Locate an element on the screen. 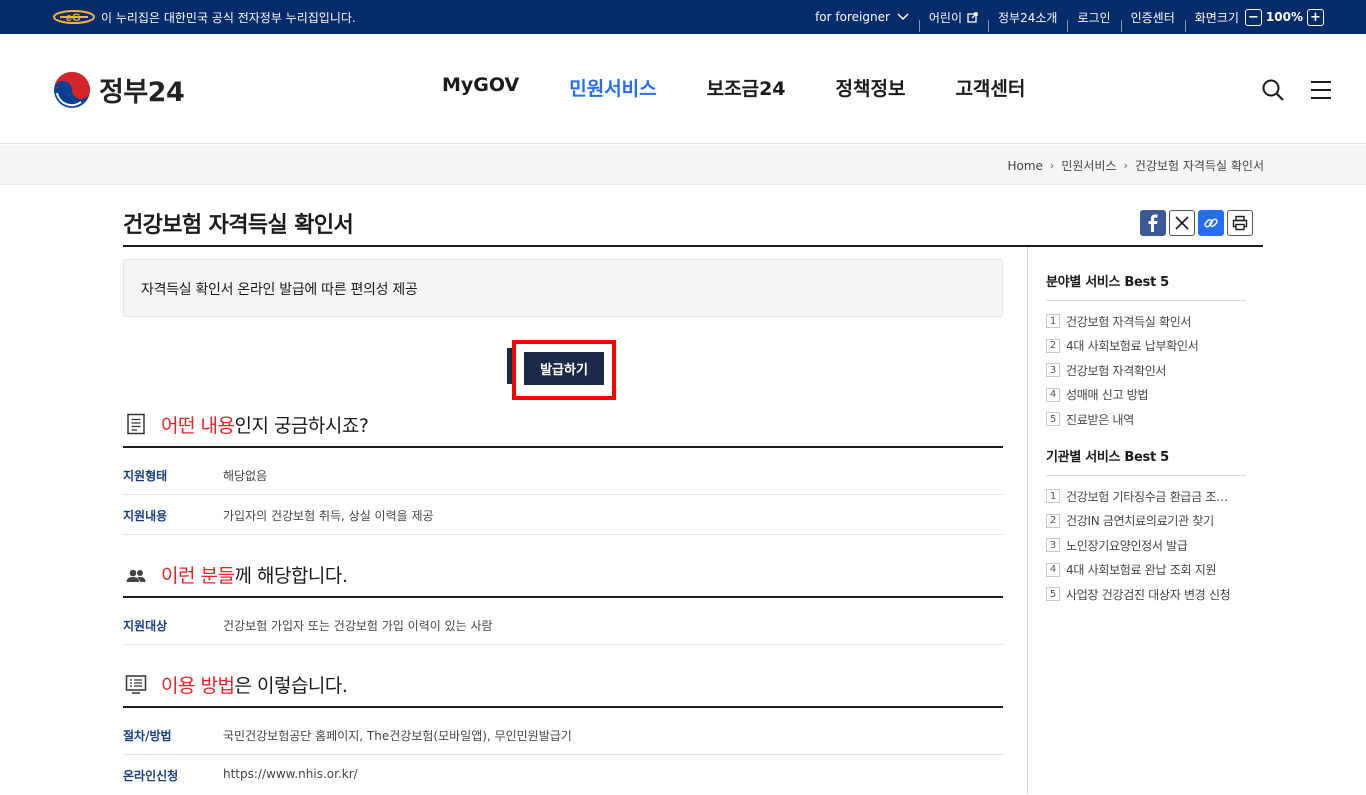 Image resolution: width=1366 pixels, height=795 pixels. section-who-header: 이런 분들께 해당합니다. is located at coordinates (563, 579).